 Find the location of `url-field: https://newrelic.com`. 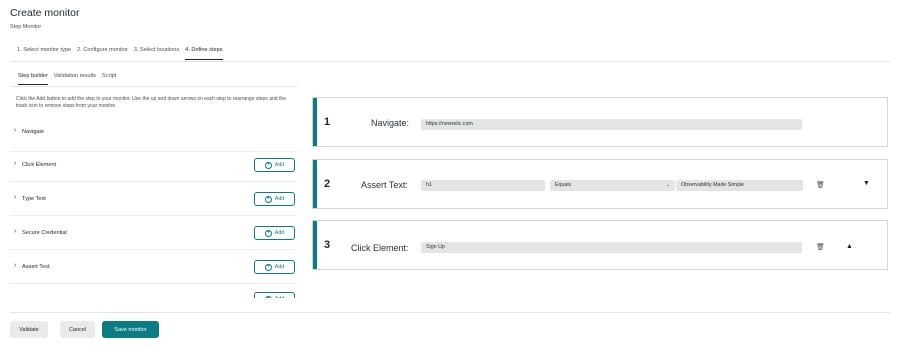

url-field: https://newrelic.com is located at coordinates (611, 124).